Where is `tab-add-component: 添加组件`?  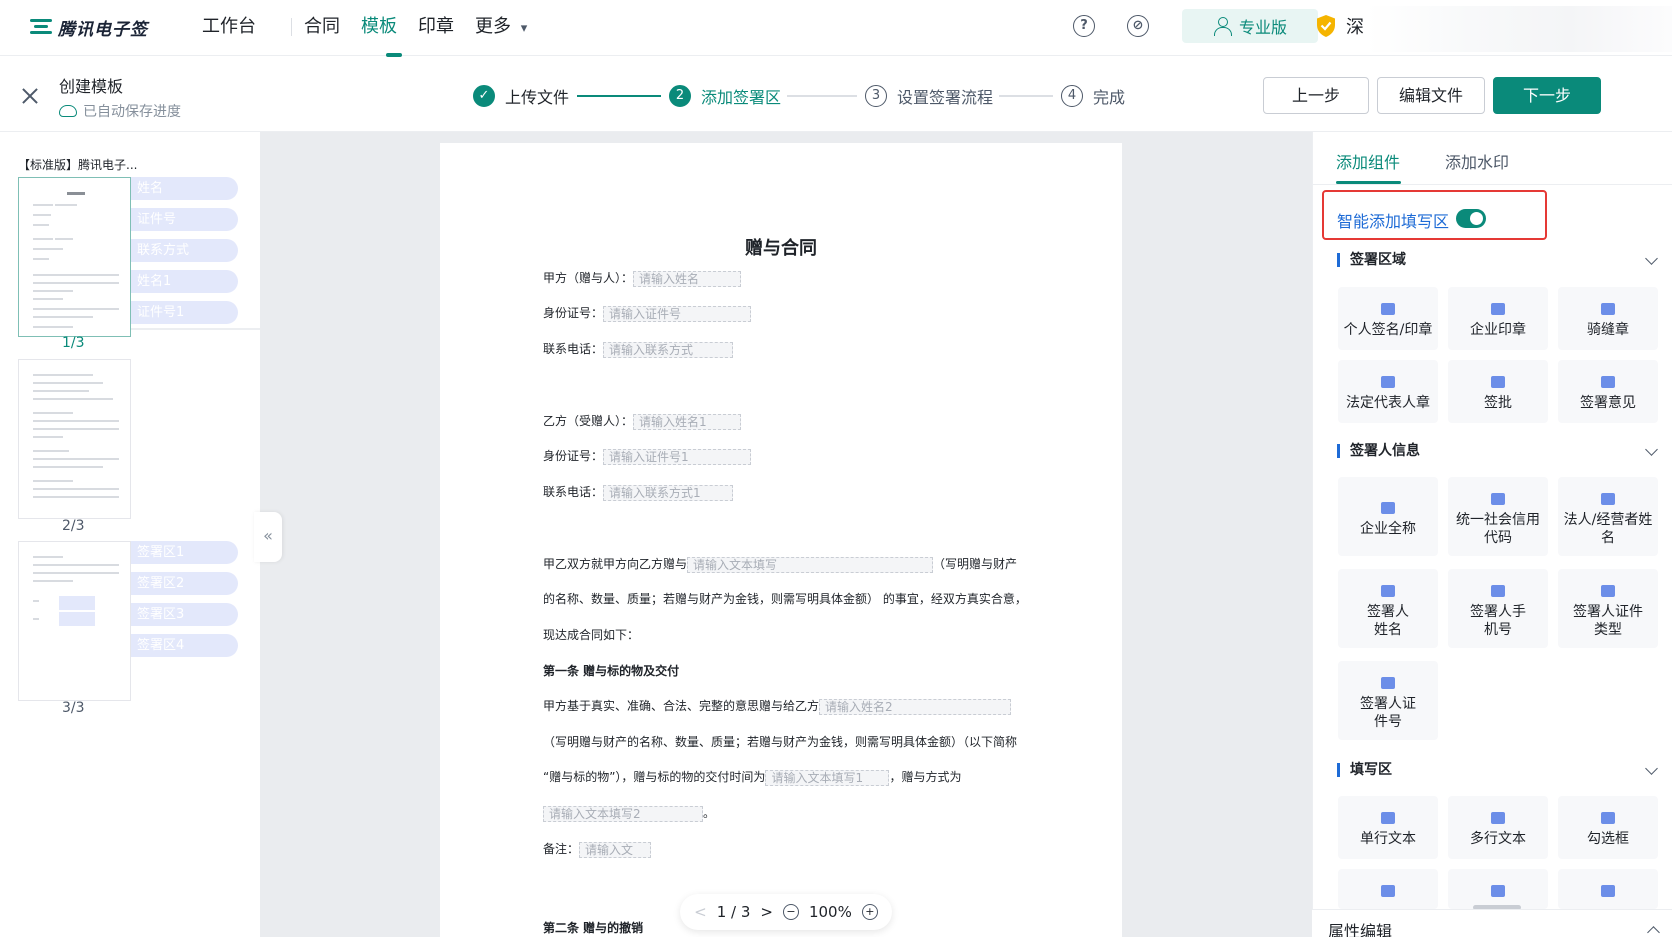 tab-add-component: 添加组件 is located at coordinates (1368, 161).